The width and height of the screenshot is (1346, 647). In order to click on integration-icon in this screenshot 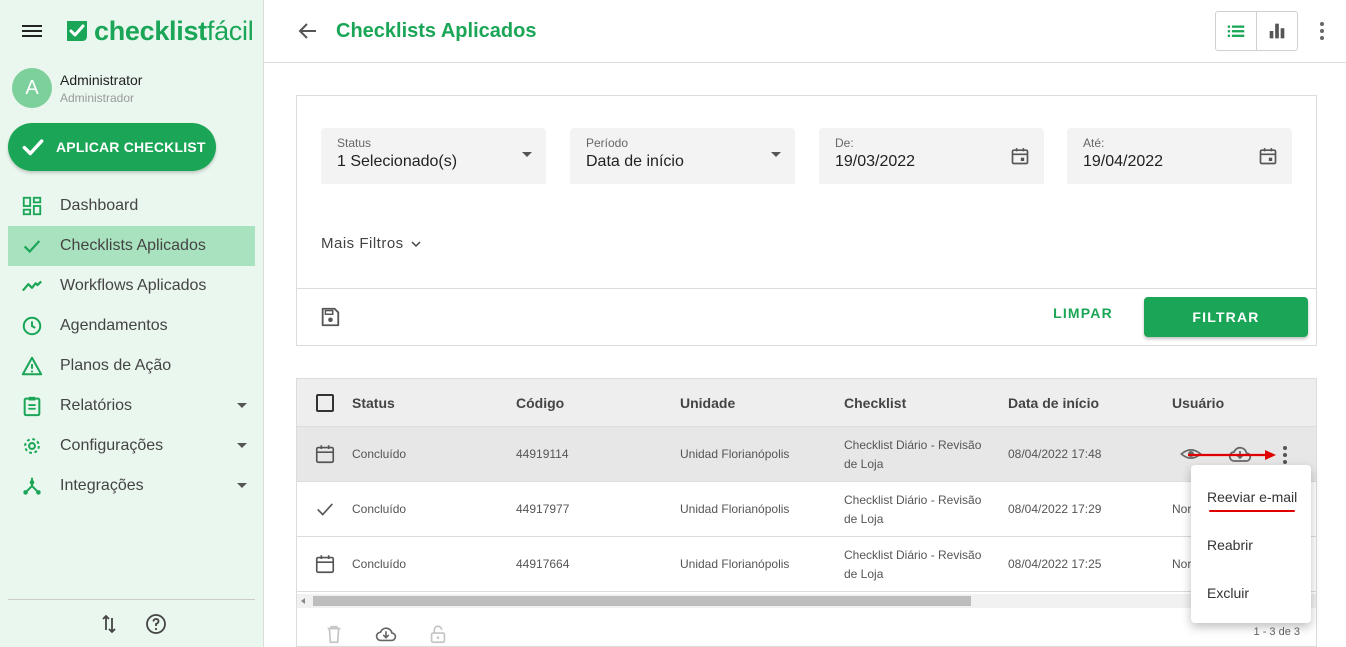, I will do `click(32, 486)`.